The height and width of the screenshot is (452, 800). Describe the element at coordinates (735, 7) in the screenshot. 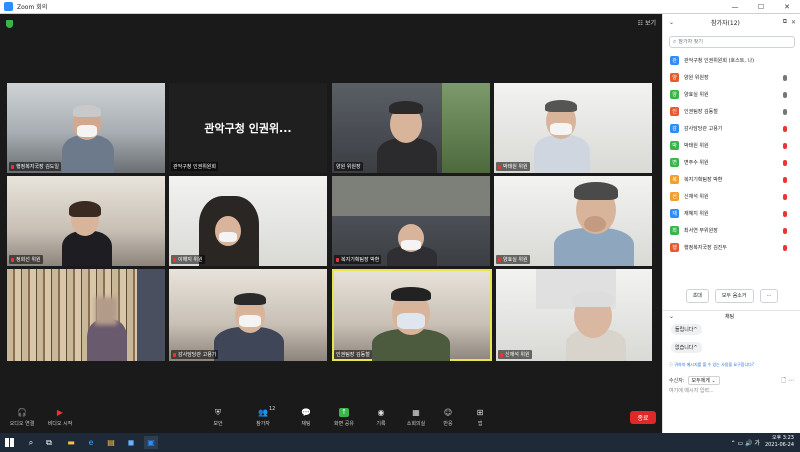

I see `minimize-button: —` at that location.